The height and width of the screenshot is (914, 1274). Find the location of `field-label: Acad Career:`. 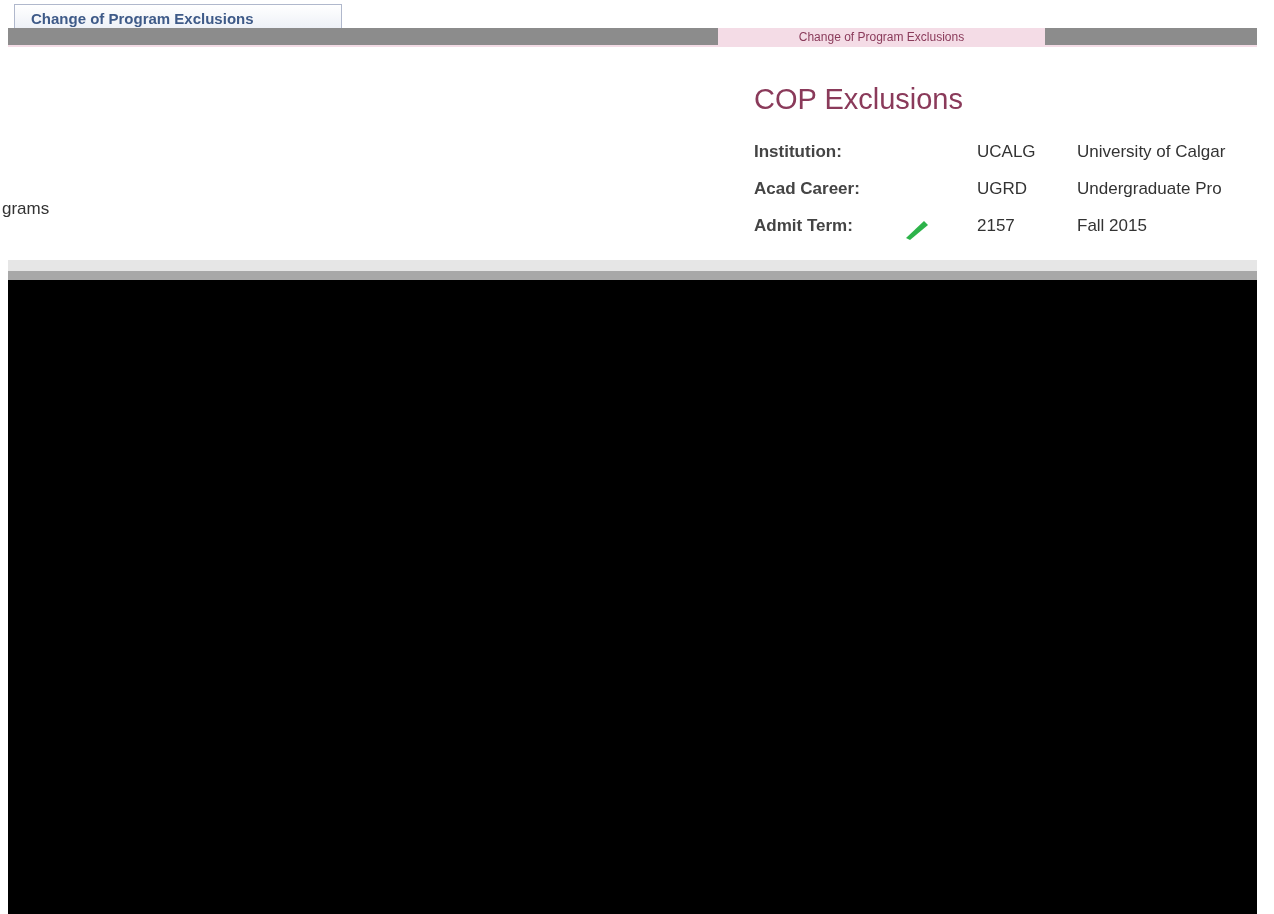

field-label: Acad Career: is located at coordinates (807, 189).